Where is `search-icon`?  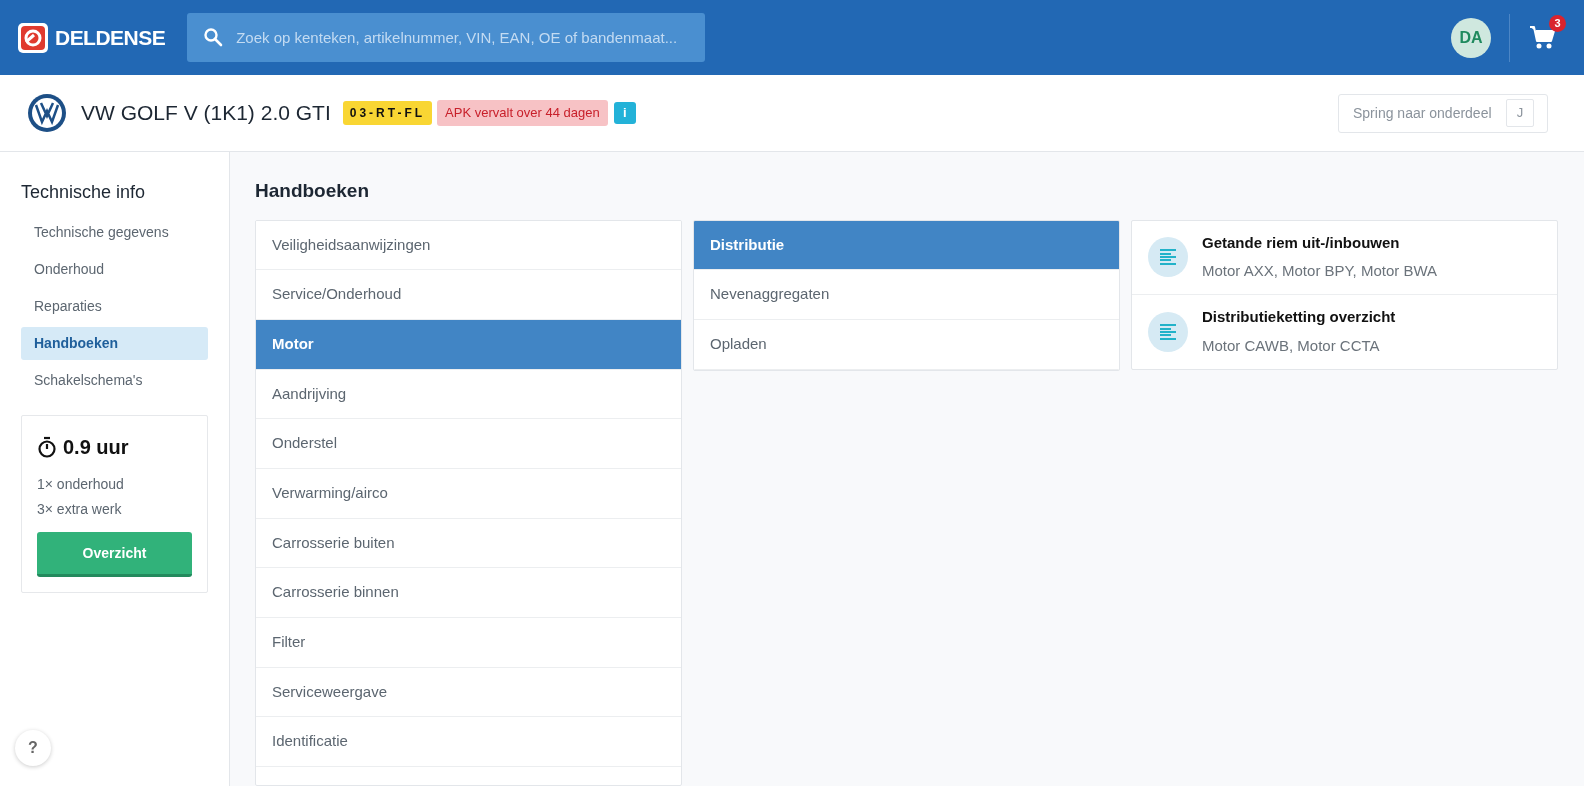 search-icon is located at coordinates (213, 37).